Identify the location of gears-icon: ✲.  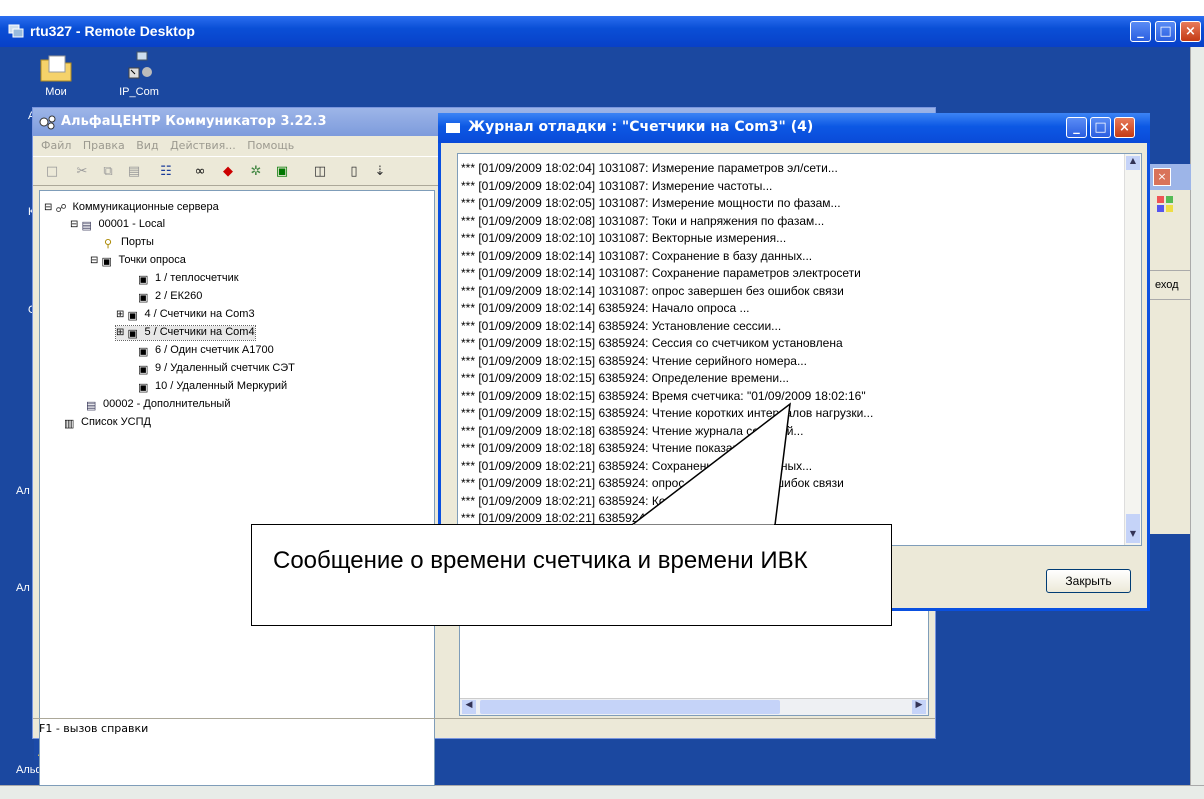
(256, 172).